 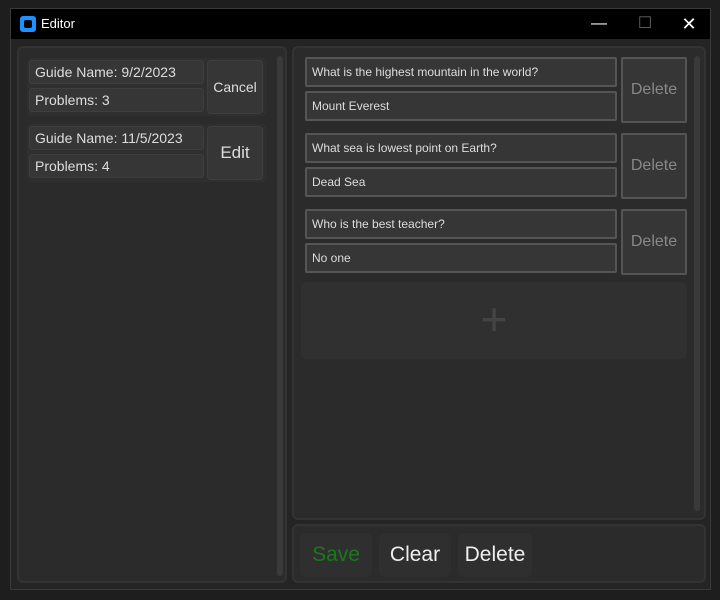 What do you see at coordinates (147, 87) in the screenshot?
I see `guide-card: Guide Name: 9/2/2023 Problems: 3 Cancel` at bounding box center [147, 87].